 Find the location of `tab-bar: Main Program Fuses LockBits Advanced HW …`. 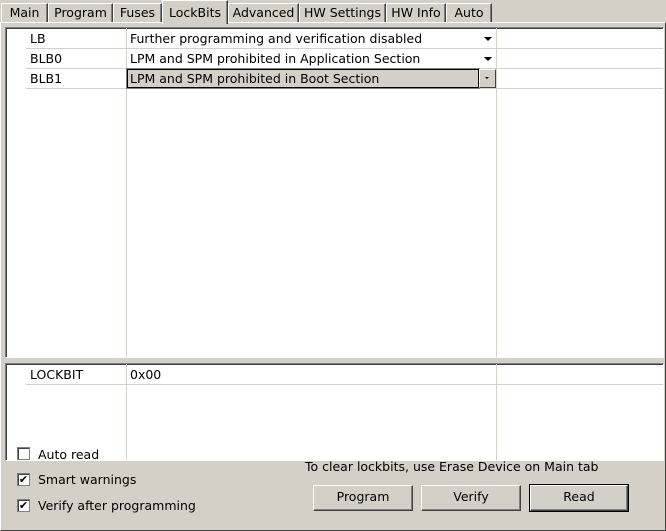

tab-bar: Main Program Fuses LockBits Advanced HW … is located at coordinates (333, 12).